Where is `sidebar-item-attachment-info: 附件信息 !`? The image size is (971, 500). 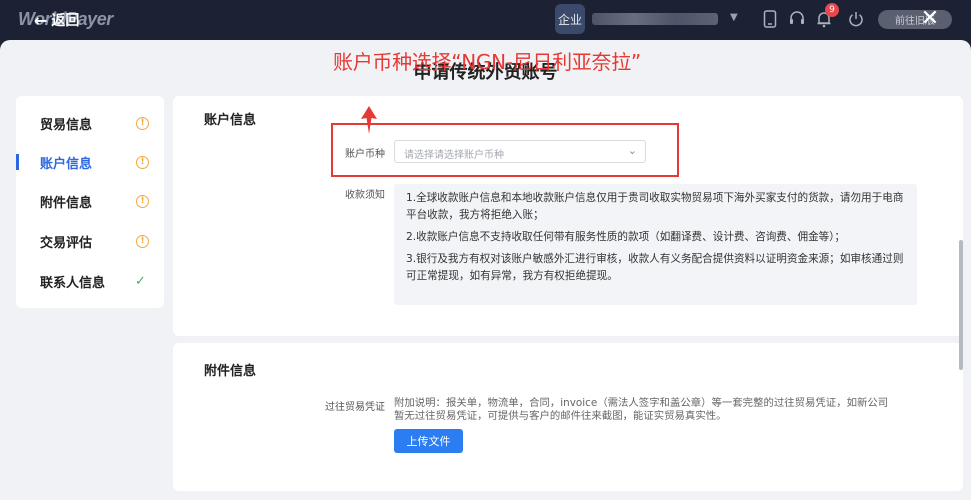 sidebar-item-attachment-info: 附件信息 ! is located at coordinates (90, 201).